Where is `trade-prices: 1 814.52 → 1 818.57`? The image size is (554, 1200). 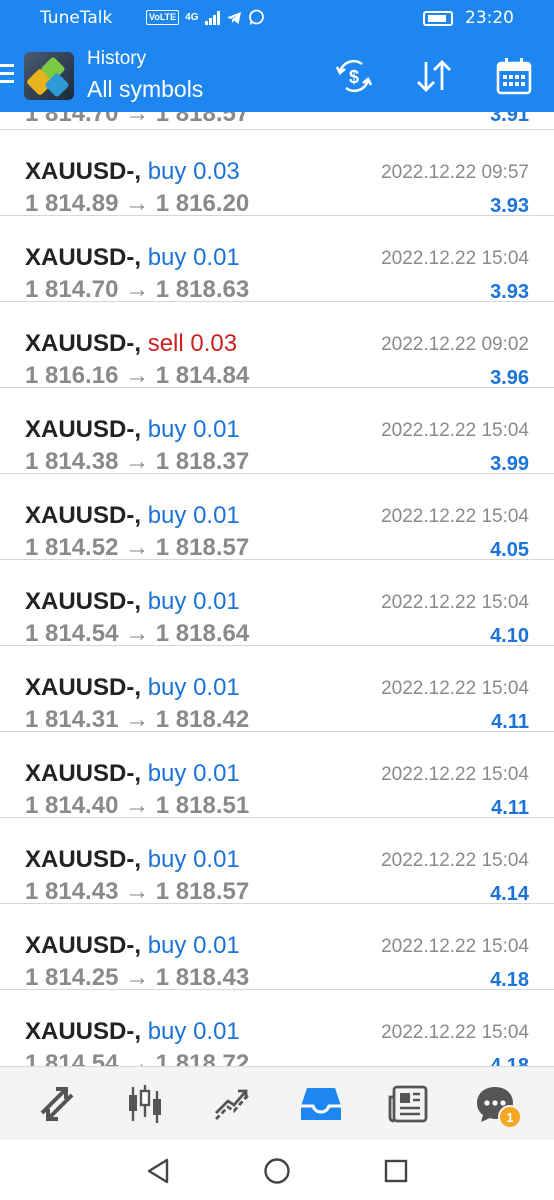 trade-prices: 1 814.52 → 1 818.57 is located at coordinates (137, 548).